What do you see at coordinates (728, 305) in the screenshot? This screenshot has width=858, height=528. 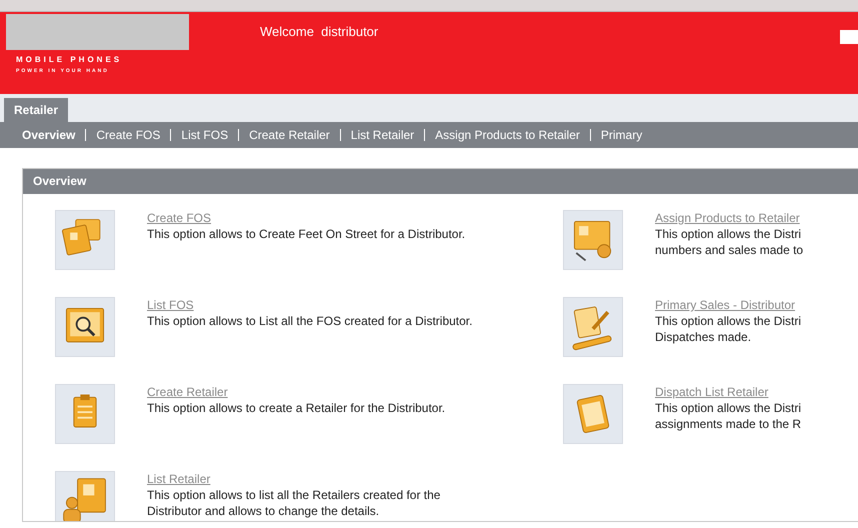 I see `option-link: Primary Sales - Distributor` at bounding box center [728, 305].